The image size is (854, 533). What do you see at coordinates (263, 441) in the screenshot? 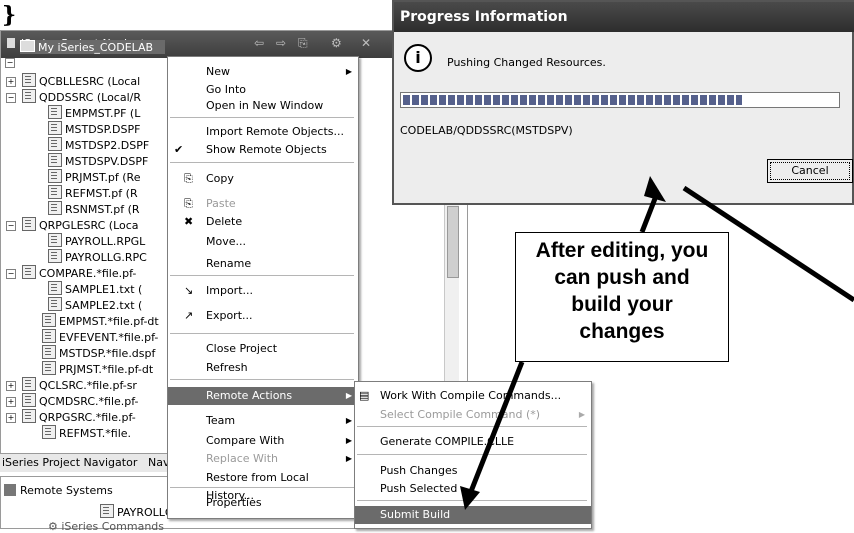
I see `context-menu-item: Compare With ▶` at bounding box center [263, 441].